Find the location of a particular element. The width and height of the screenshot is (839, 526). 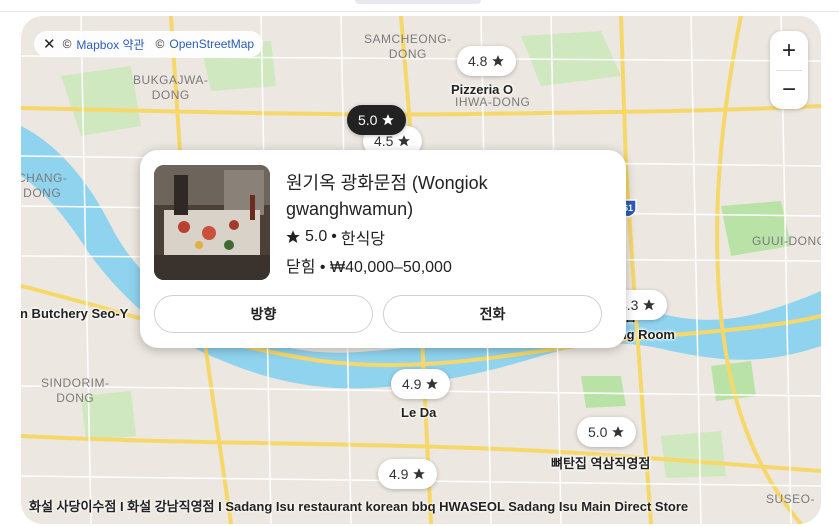

district-label: CHANG- DONG is located at coordinates (44, 185).